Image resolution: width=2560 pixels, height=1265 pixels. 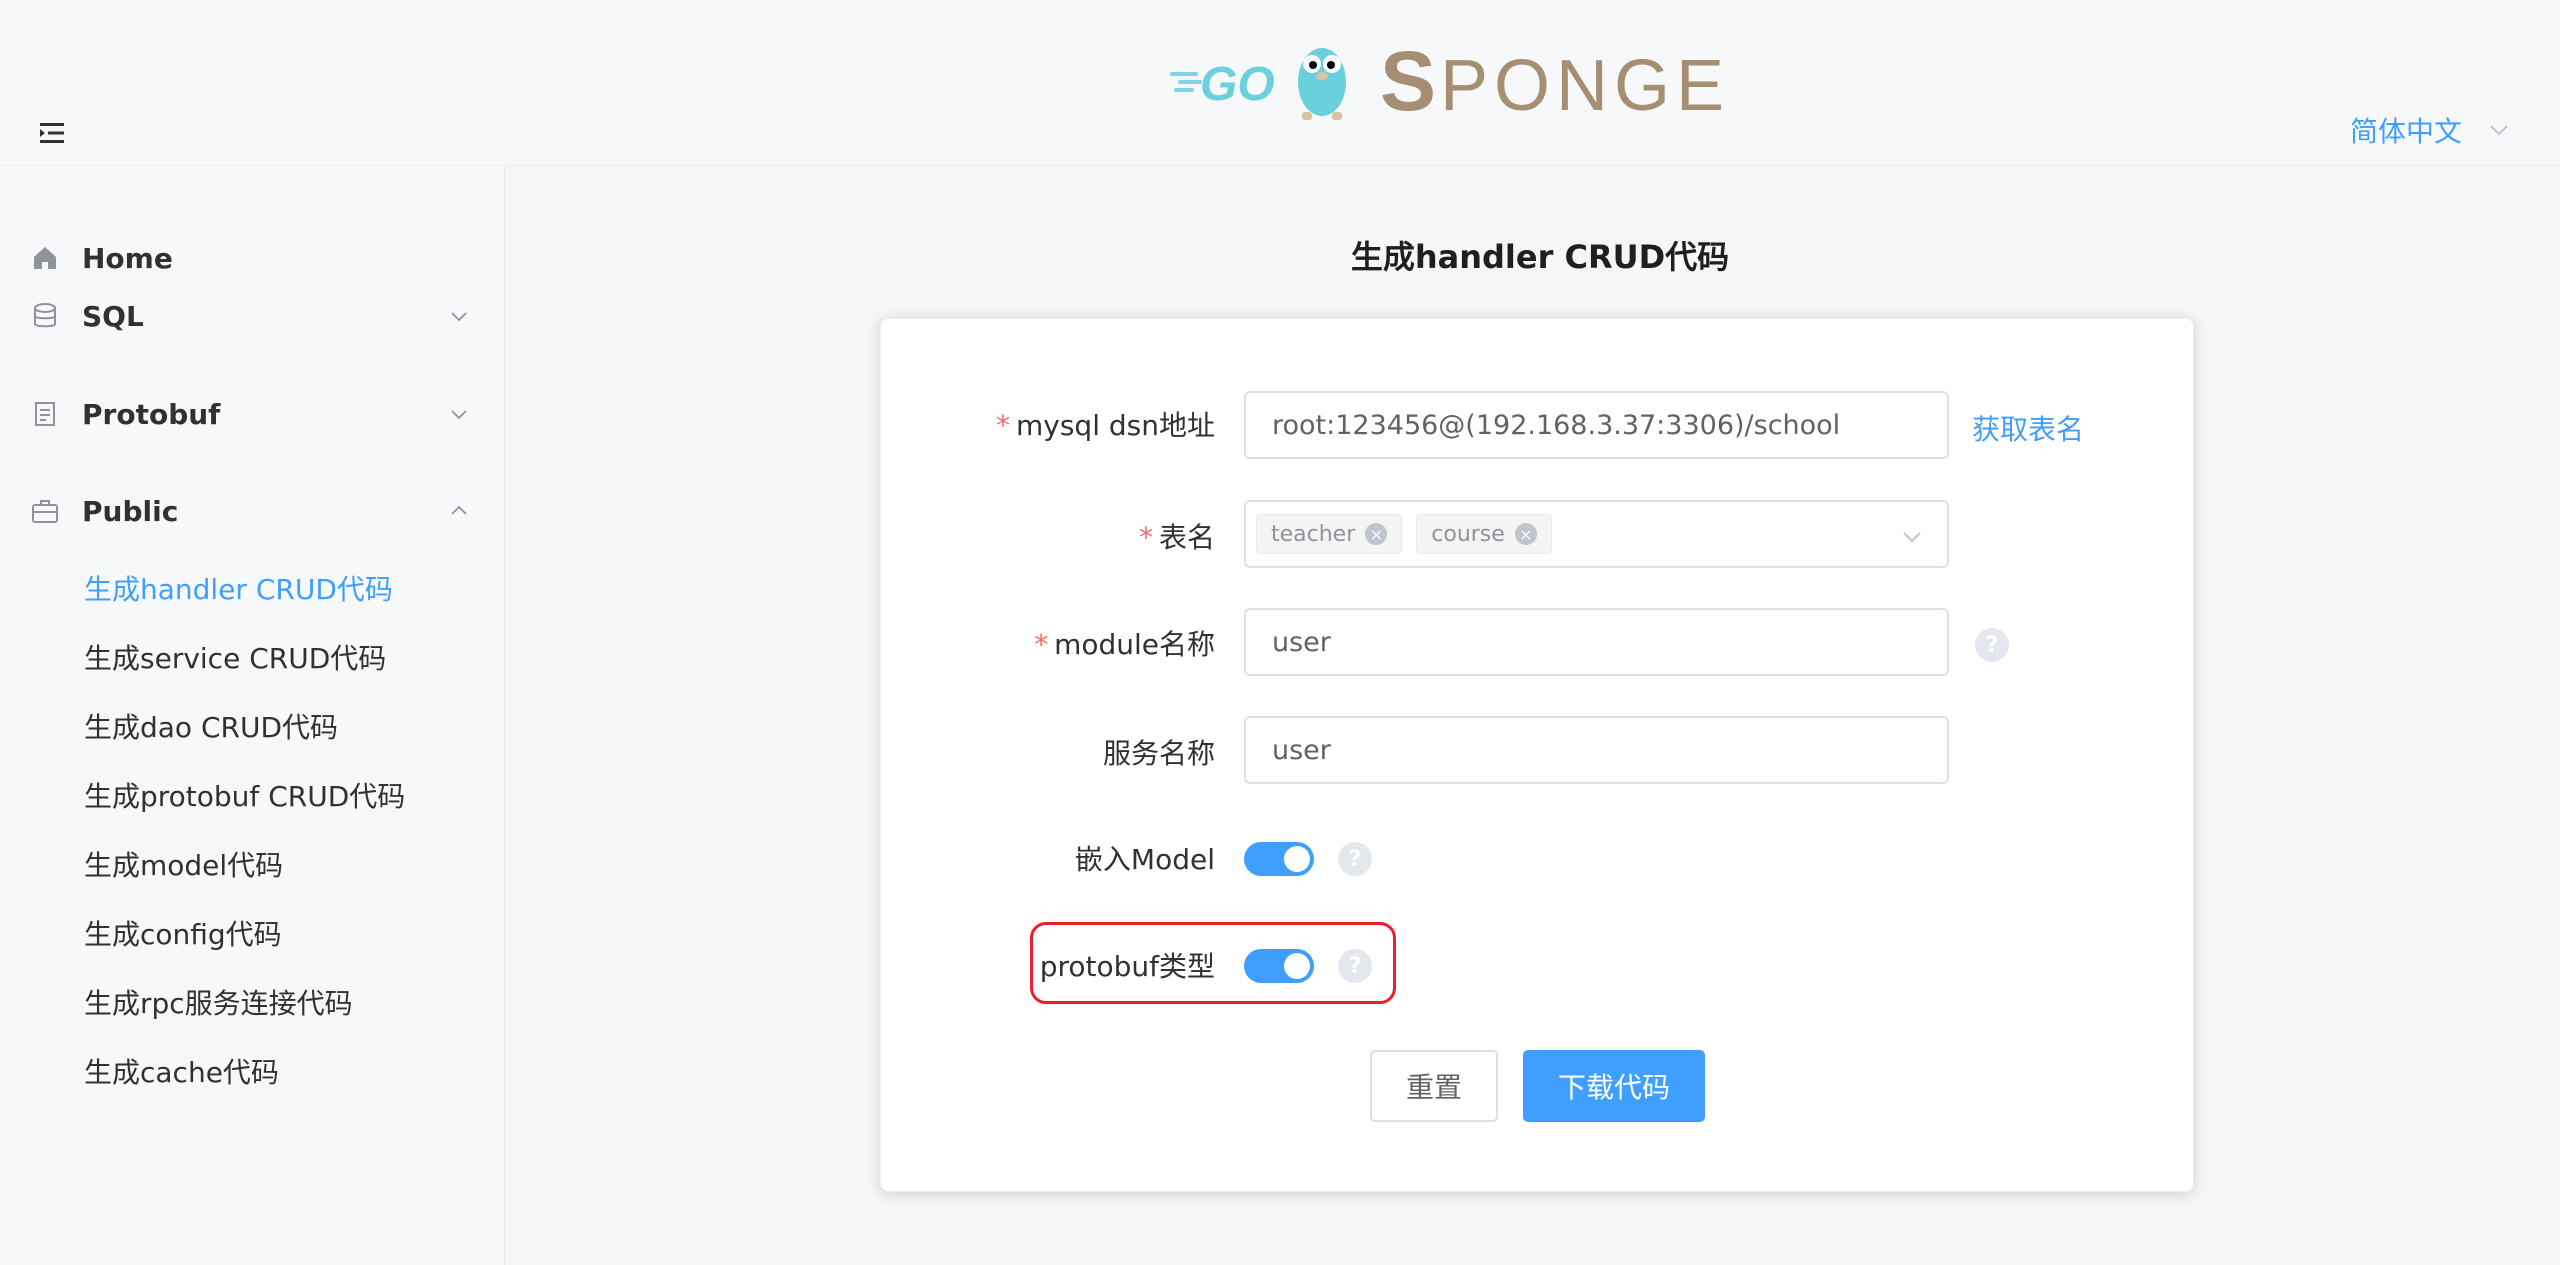 I want to click on sidebar-subitem-label: 生成service CRUD代码, so click(x=235, y=658).